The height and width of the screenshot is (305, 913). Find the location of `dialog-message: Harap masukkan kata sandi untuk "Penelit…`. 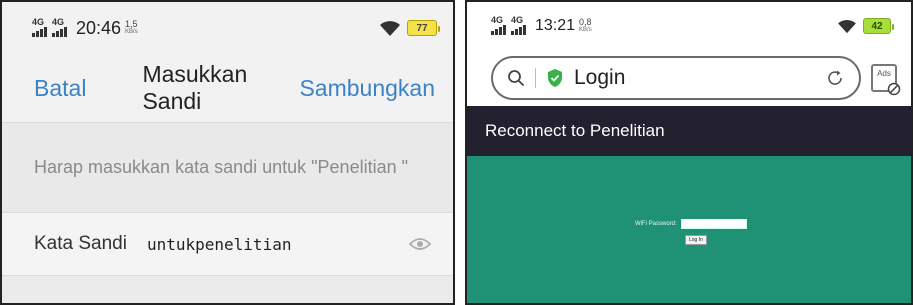

dialog-message: Harap masukkan kata sandi untuk "Penelit… is located at coordinates (221, 167).